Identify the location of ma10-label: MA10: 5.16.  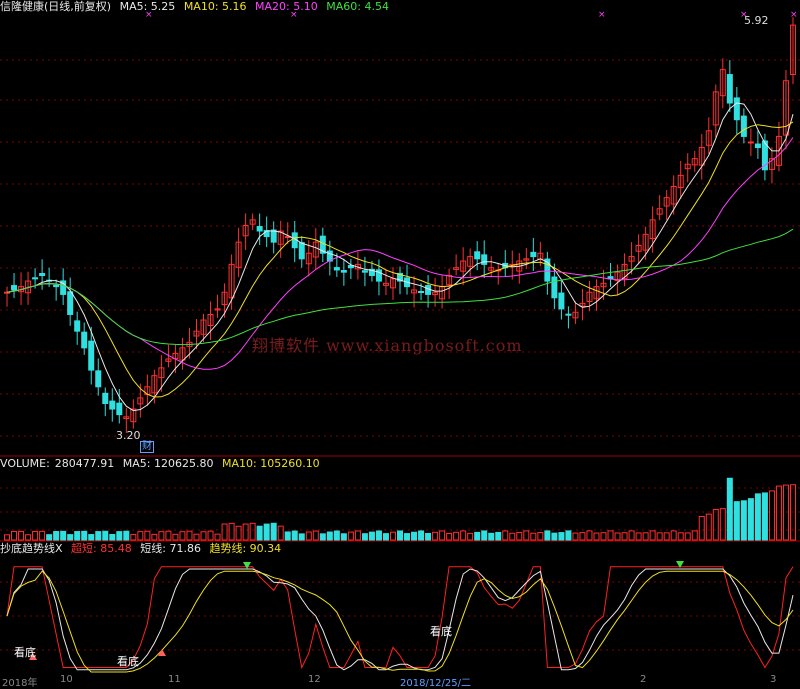
(215, 6).